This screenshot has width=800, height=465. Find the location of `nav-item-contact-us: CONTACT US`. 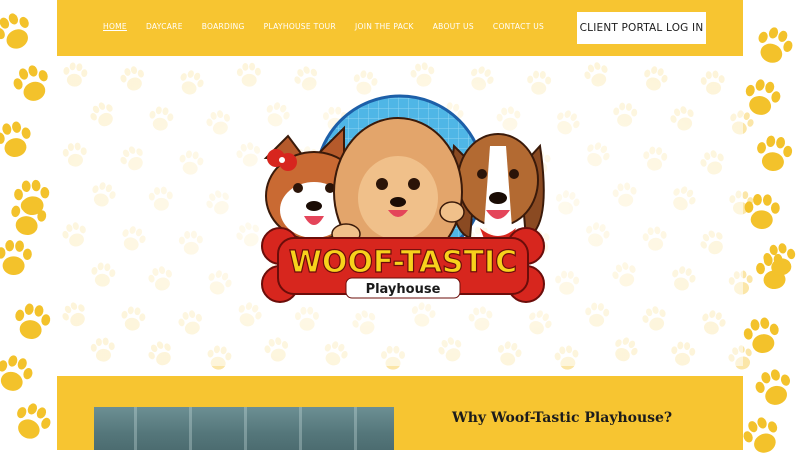

nav-item-contact-us: CONTACT US is located at coordinates (518, 27).